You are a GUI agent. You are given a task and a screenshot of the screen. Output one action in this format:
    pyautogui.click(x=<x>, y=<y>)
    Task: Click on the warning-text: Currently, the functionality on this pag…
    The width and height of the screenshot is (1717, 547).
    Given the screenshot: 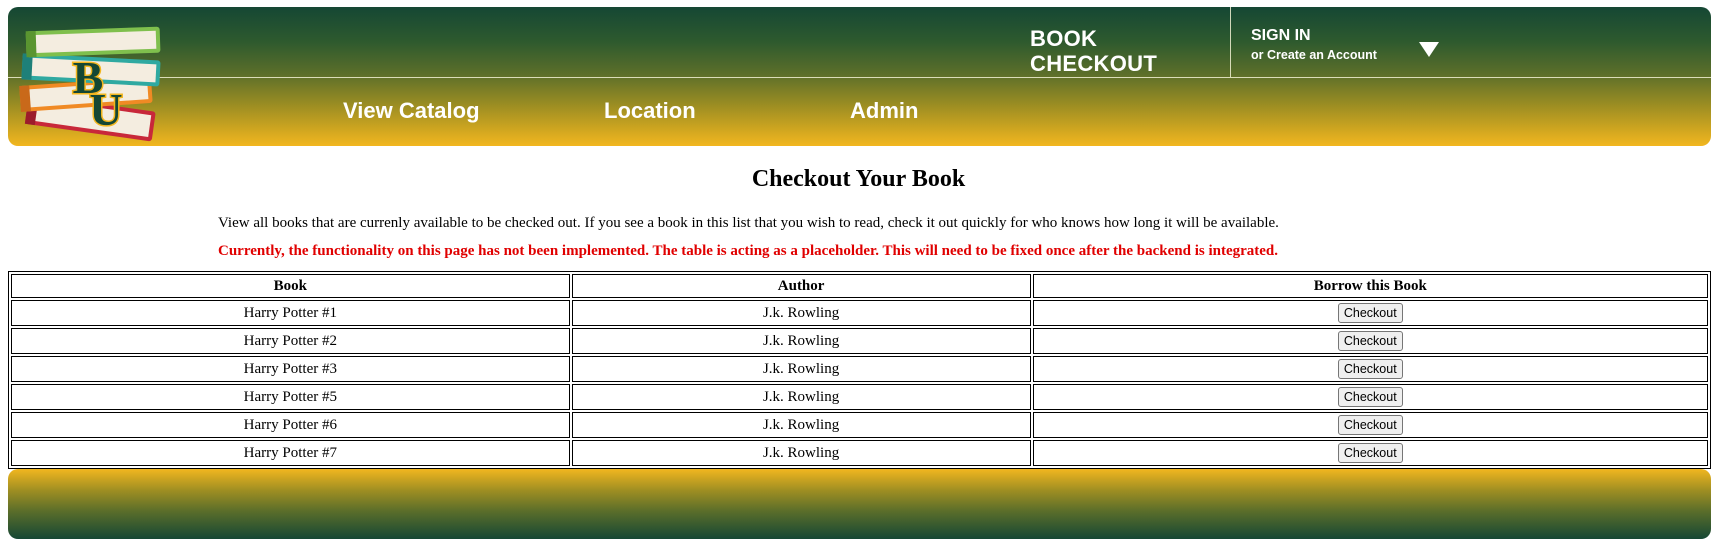 What is the action you would take?
    pyautogui.click(x=748, y=251)
    